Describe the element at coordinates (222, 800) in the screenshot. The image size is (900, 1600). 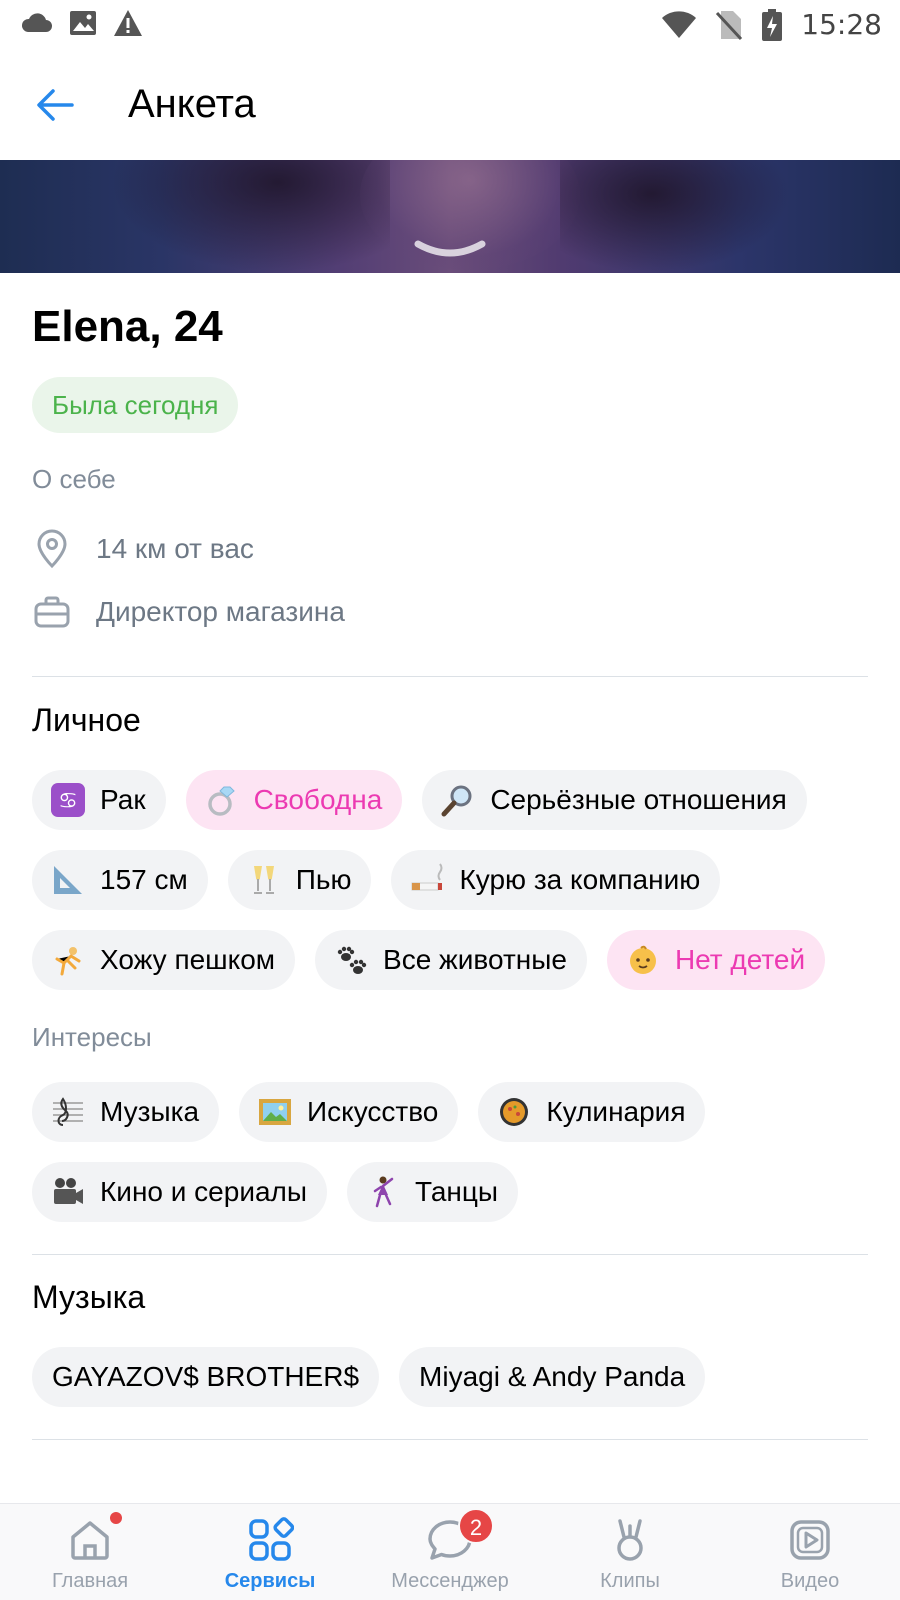
I see `ring-icon` at that location.